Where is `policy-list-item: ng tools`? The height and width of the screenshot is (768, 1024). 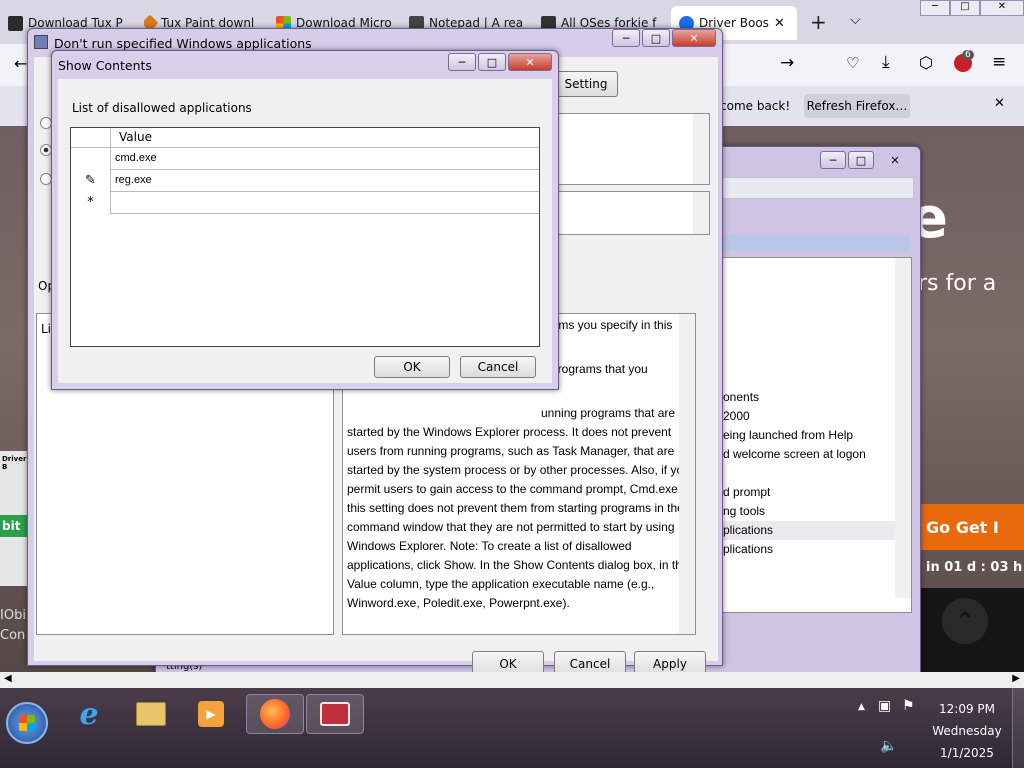 policy-list-item: ng tools is located at coordinates (810, 511).